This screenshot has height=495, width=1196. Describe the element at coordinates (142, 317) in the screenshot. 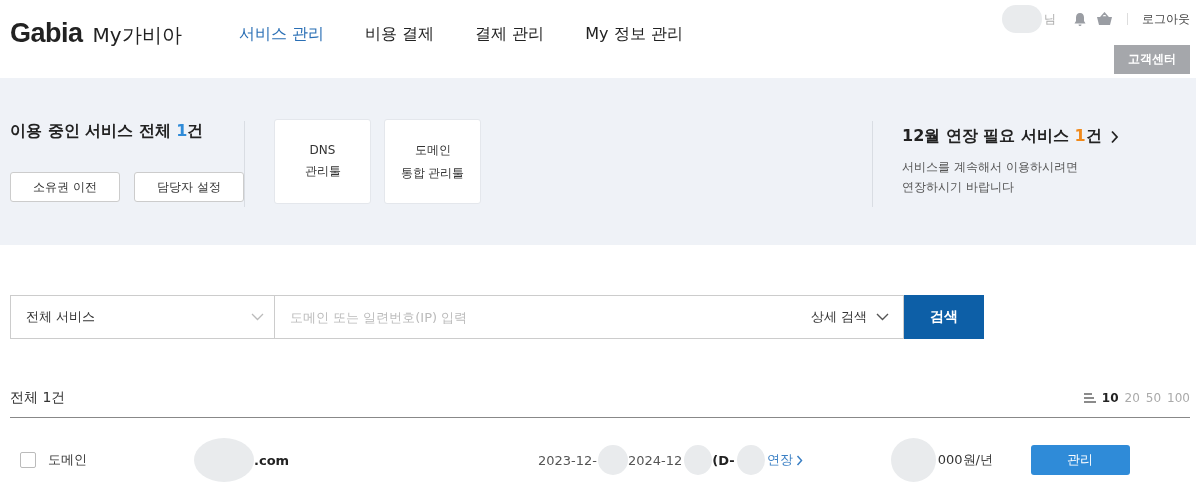

I see `service-select: 전체 서비스` at that location.